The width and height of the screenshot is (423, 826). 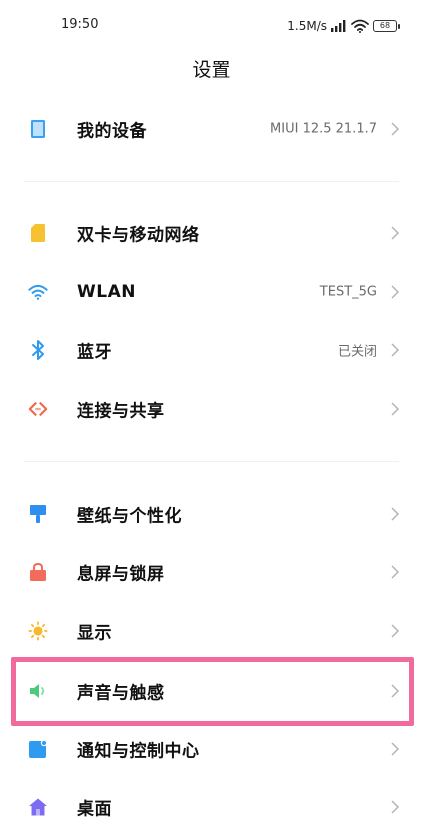 I want to click on settings-item-lock-screen: 息屏与锁屏, so click(x=211, y=572).